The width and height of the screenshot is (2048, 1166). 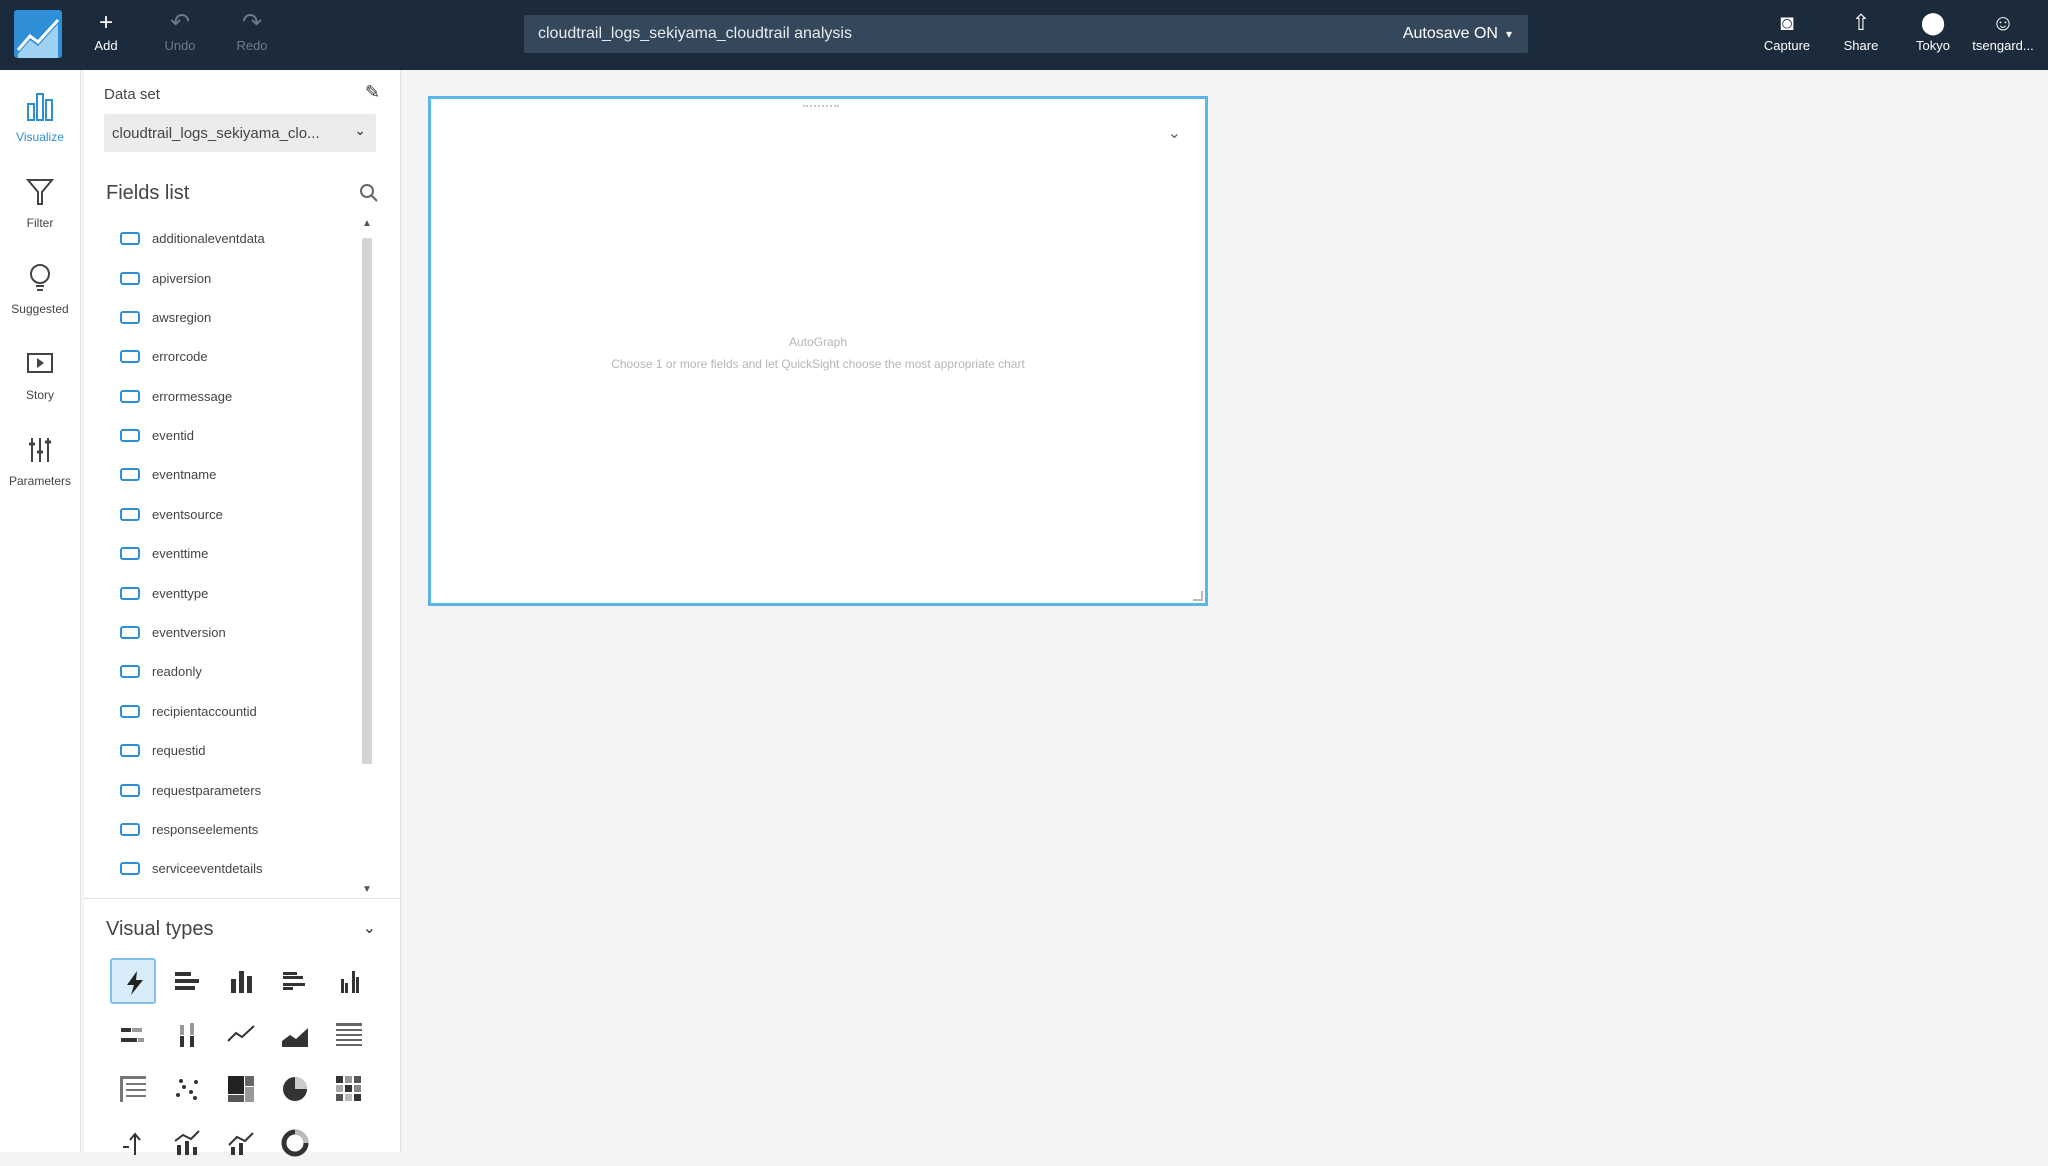 I want to click on drag-handle, so click(x=821, y=109).